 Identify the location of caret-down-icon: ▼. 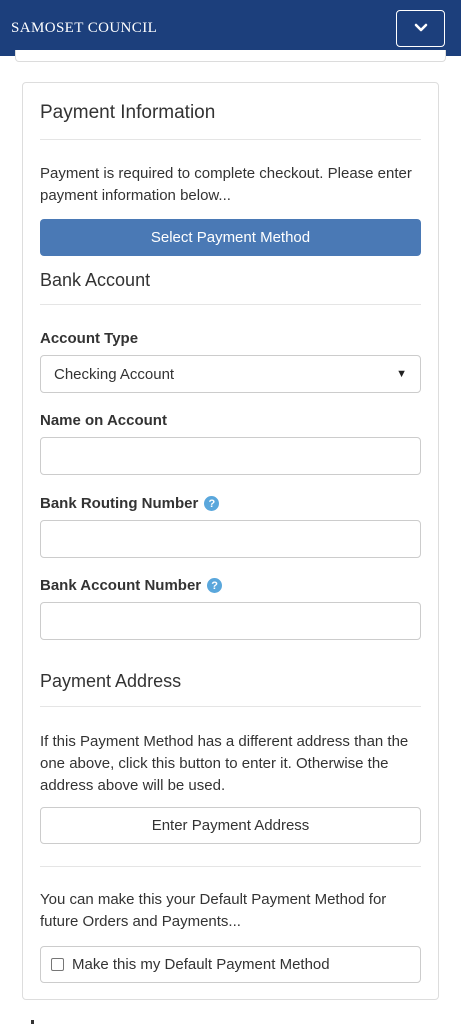
(401, 374).